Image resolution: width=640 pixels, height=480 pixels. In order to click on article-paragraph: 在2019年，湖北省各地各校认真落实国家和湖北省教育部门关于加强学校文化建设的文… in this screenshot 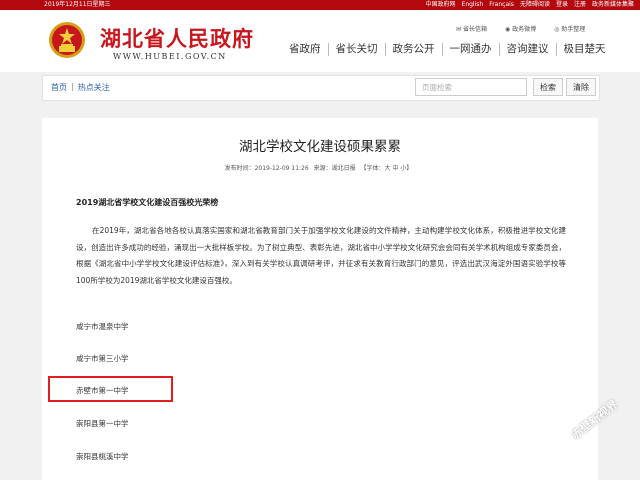, I will do `click(321, 255)`.